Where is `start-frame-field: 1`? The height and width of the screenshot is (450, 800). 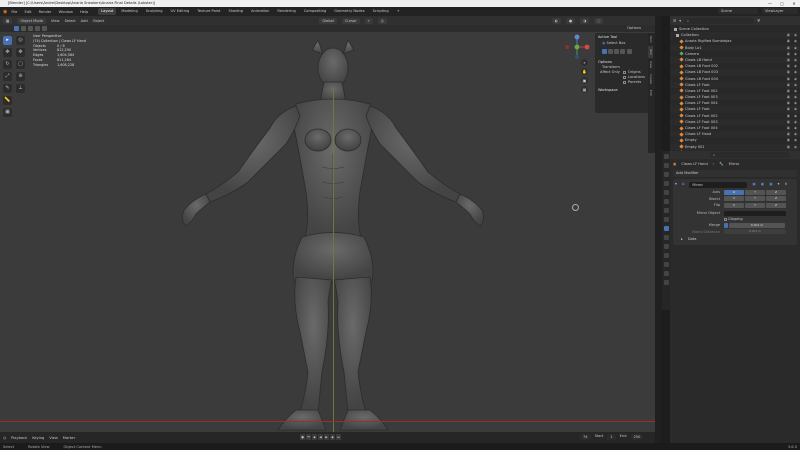 start-frame-field: 1 is located at coordinates (611, 437).